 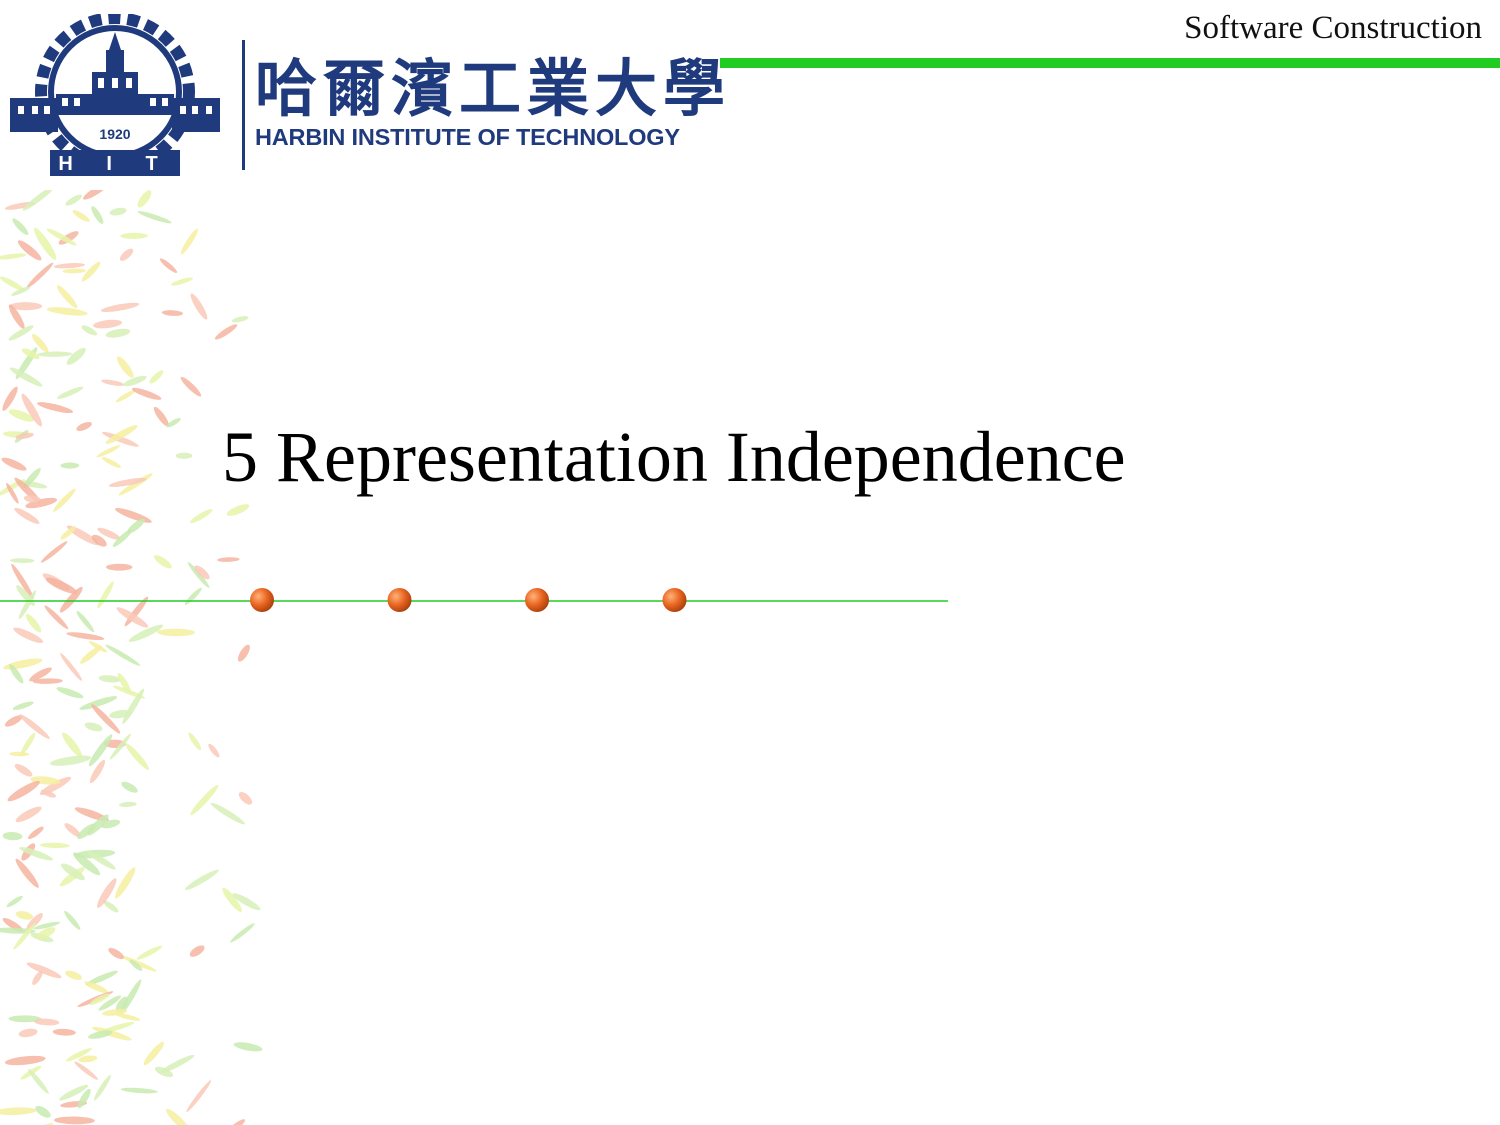 I want to click on slide-title: 5 Representation Independence, so click(x=674, y=457).